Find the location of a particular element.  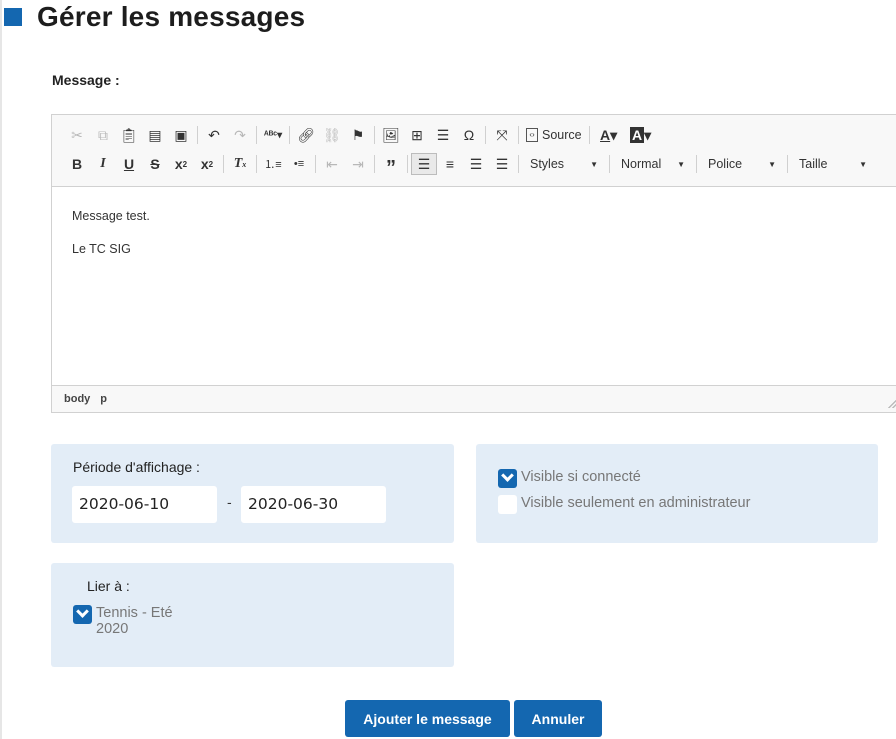

visible-admin-option: Visible seulement en administrateur is located at coordinates (624, 504).